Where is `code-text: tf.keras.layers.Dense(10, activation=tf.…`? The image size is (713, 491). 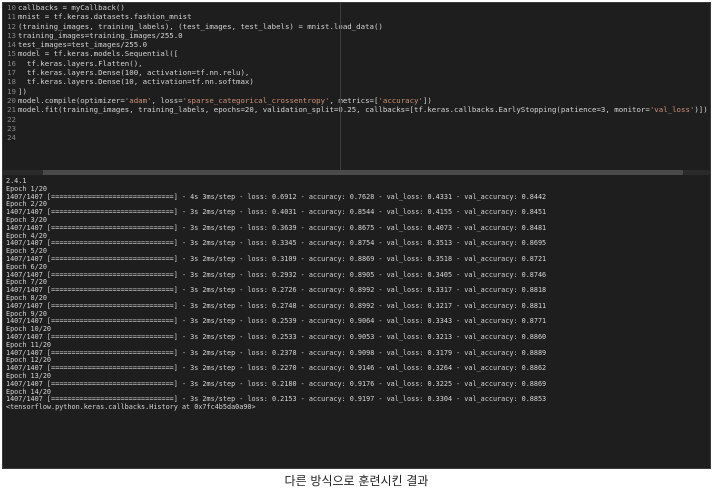 code-text: tf.keras.layers.Dense(10, activation=tf.… is located at coordinates (136, 81).